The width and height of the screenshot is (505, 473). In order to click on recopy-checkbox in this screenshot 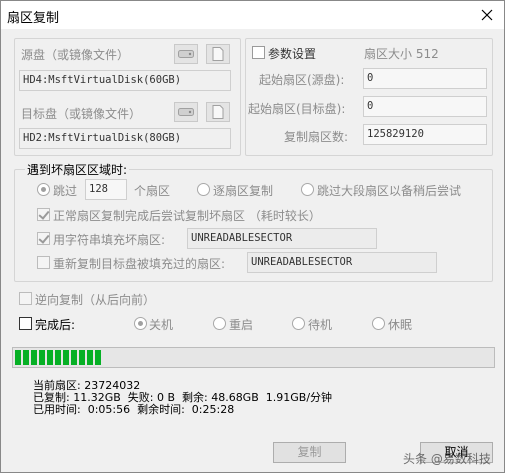, I will do `click(43, 262)`.